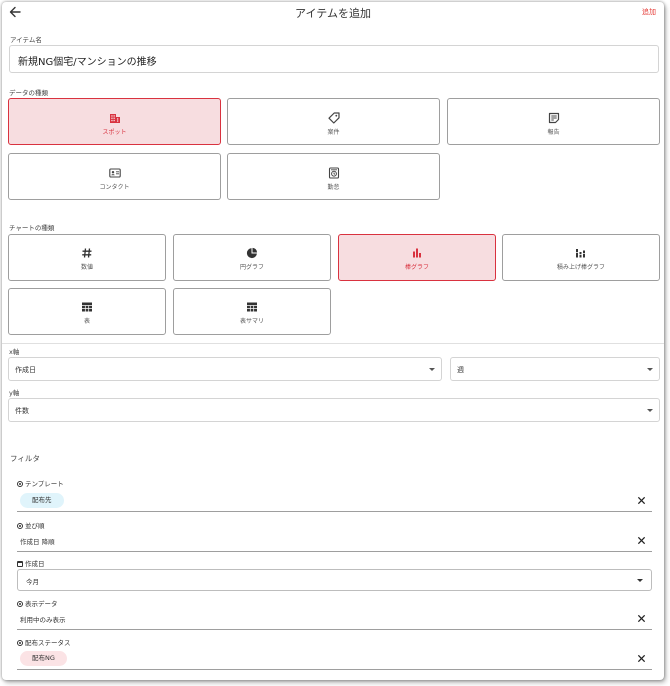  Describe the element at coordinates (333, 173) in the screenshot. I see `timeclock-icon` at that location.